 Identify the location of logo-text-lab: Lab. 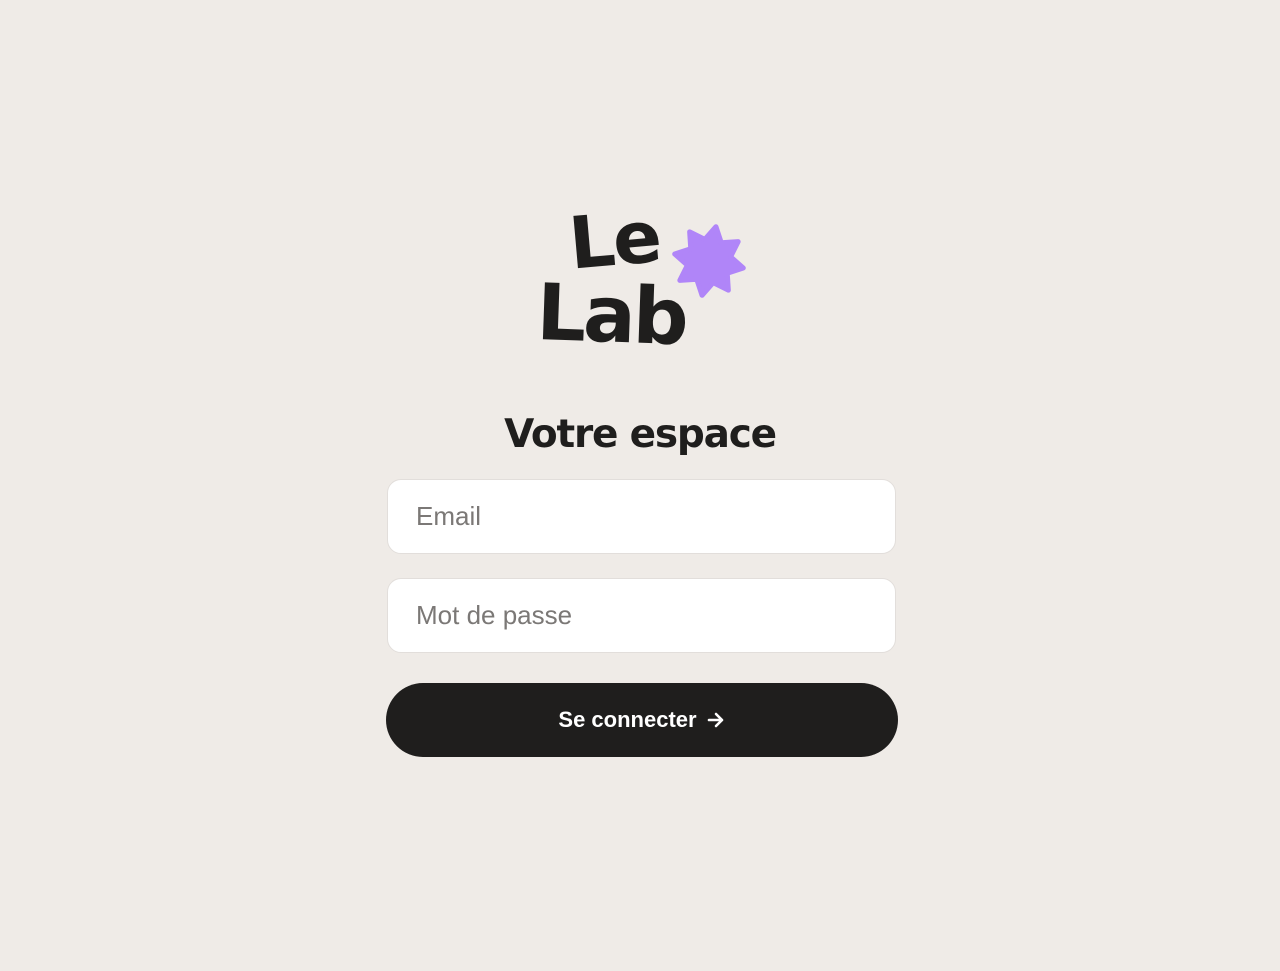
(611, 316).